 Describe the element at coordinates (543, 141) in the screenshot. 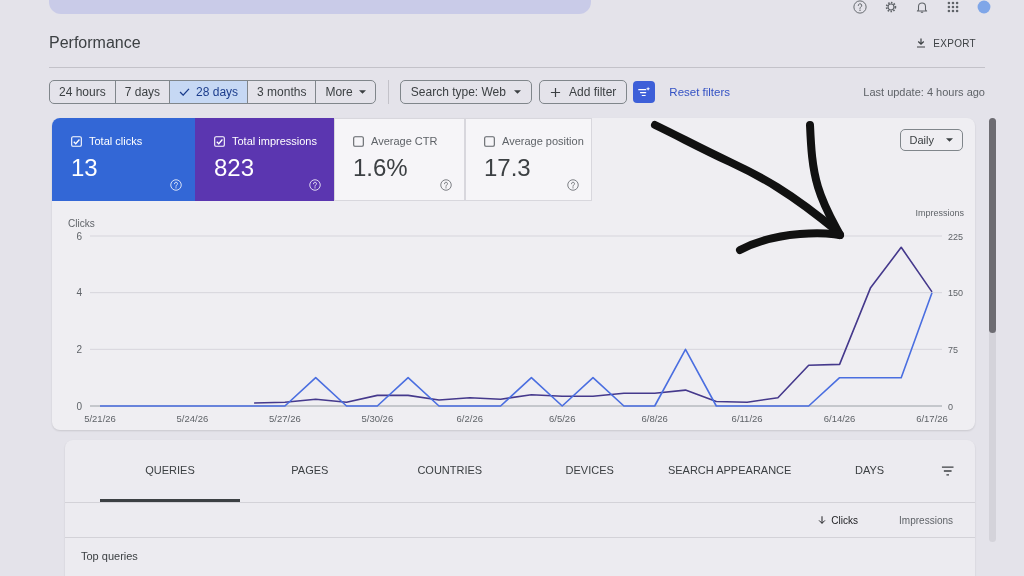

I see `metric-label: Average position` at that location.